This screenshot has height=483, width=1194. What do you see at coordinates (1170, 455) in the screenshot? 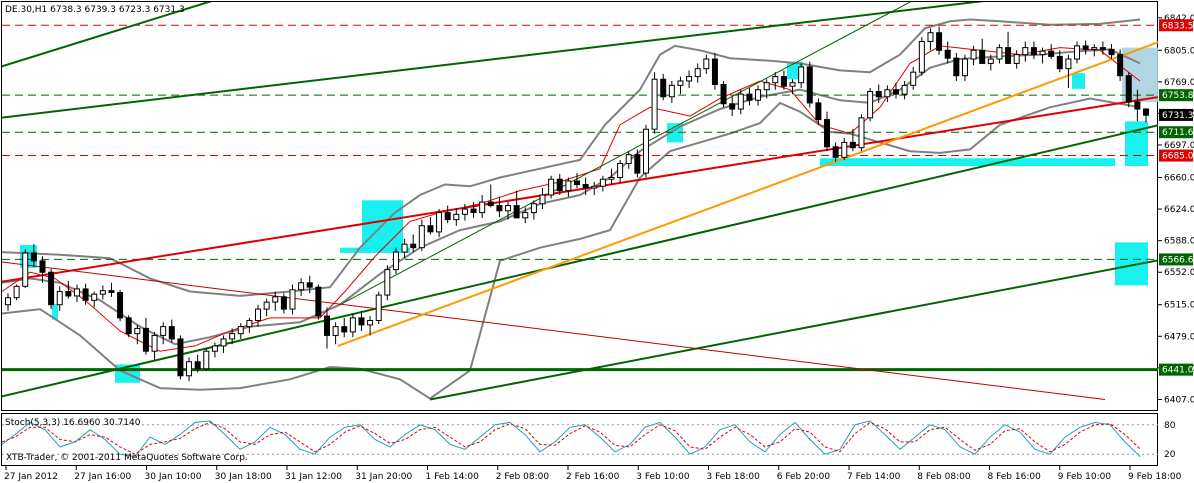
I see `stoch-tick-label-1: 20` at bounding box center [1170, 455].